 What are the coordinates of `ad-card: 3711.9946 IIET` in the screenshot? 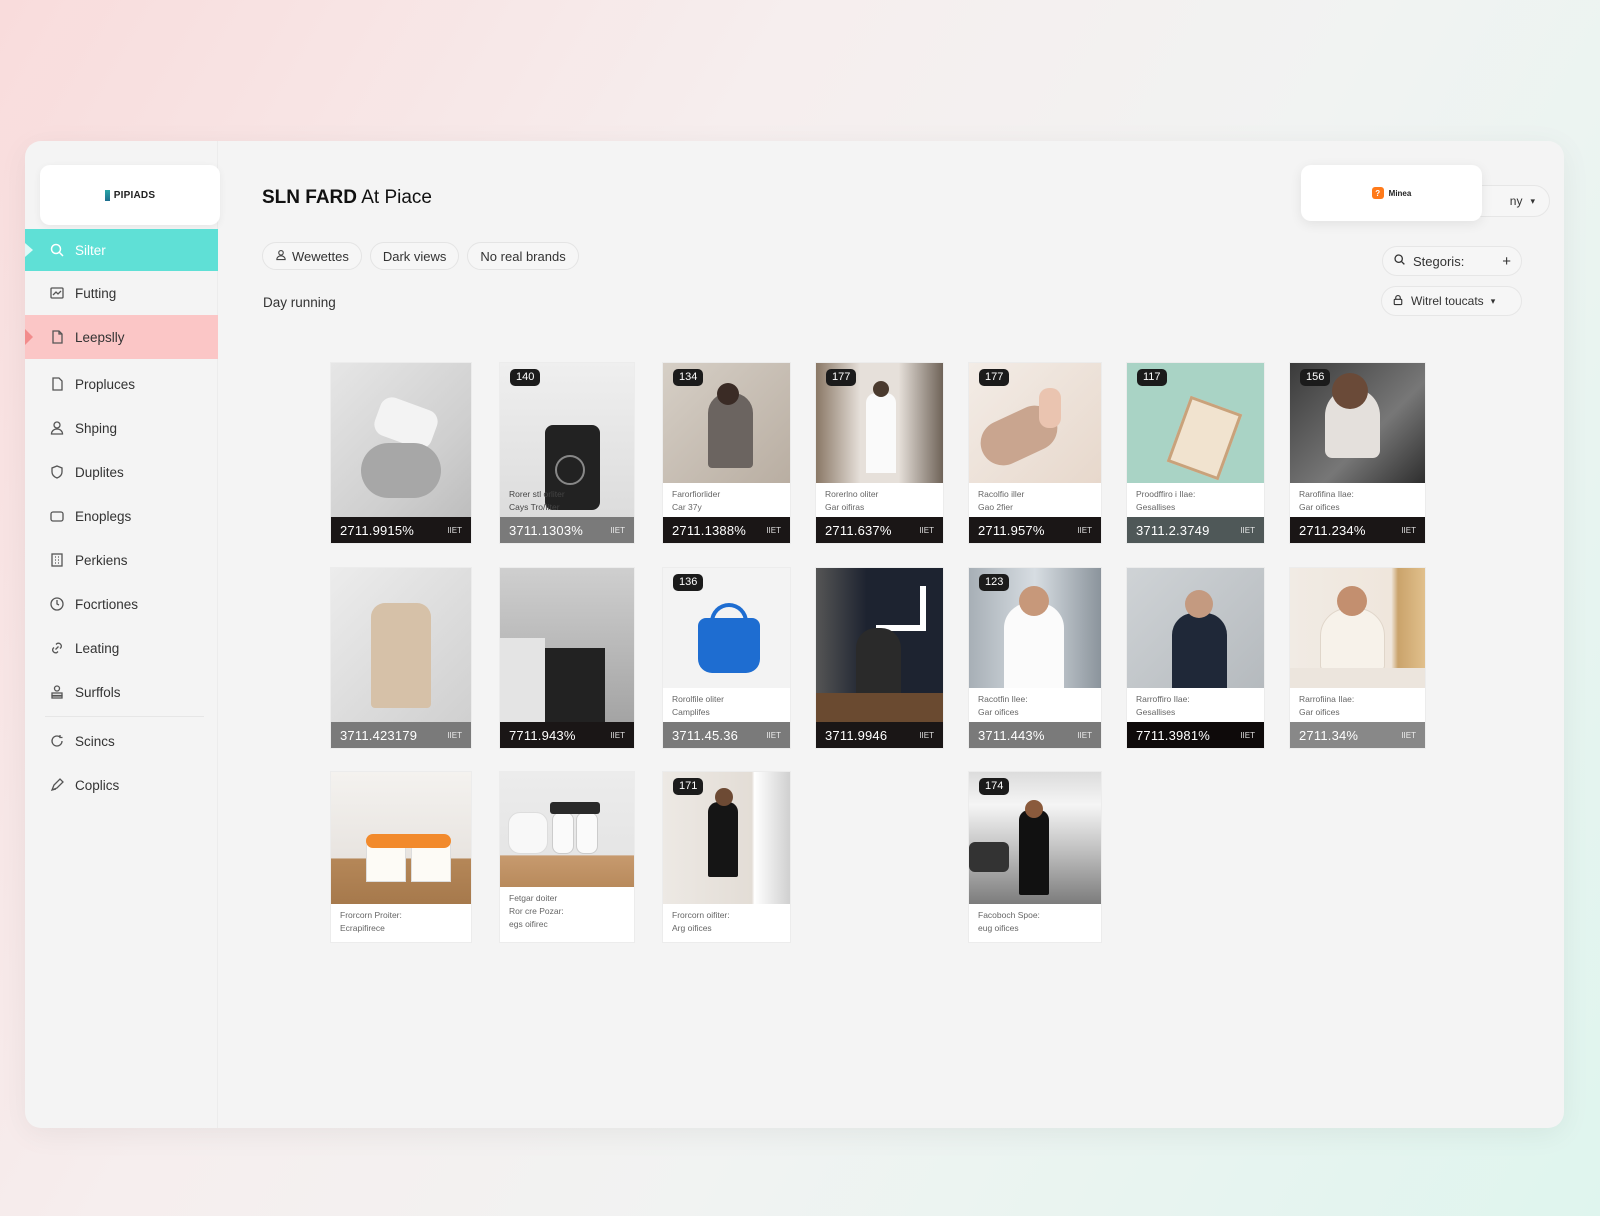 It's located at (879, 658).